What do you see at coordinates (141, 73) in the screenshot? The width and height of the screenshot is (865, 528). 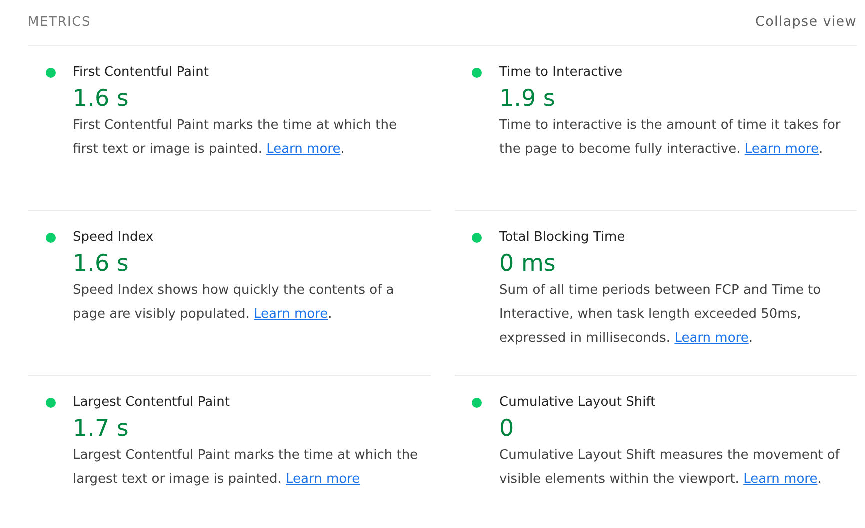 I see `metric-title: First Contentful Paint` at bounding box center [141, 73].